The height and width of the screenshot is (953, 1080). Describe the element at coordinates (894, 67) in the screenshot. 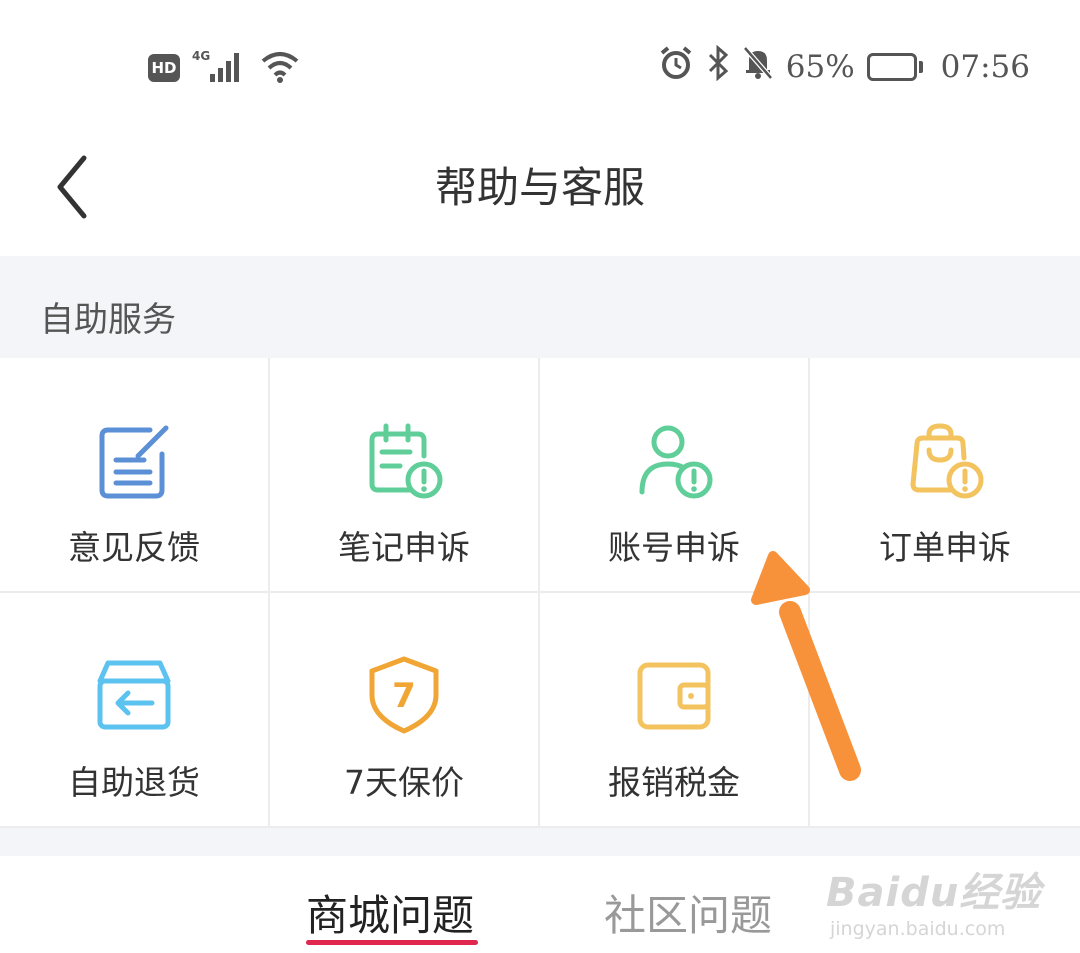

I see `battery-icon` at that location.